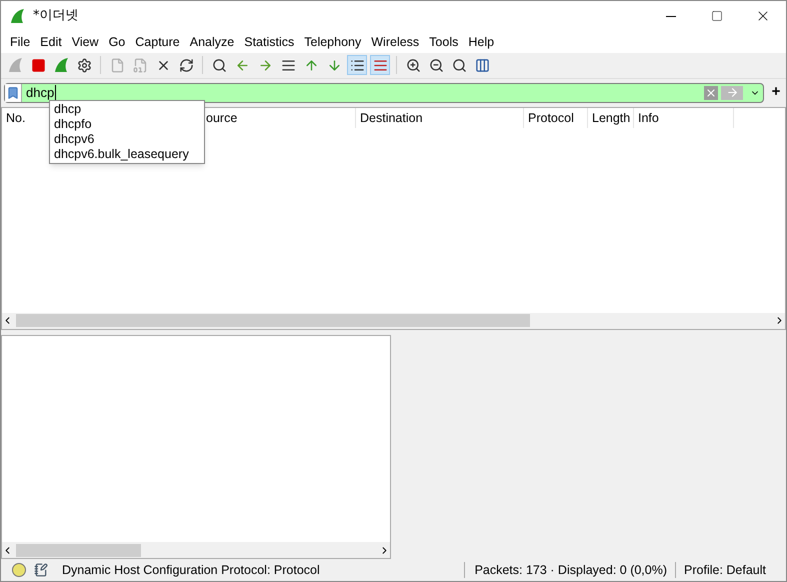 The width and height of the screenshot is (787, 582). I want to click on menu-item: View, so click(85, 42).